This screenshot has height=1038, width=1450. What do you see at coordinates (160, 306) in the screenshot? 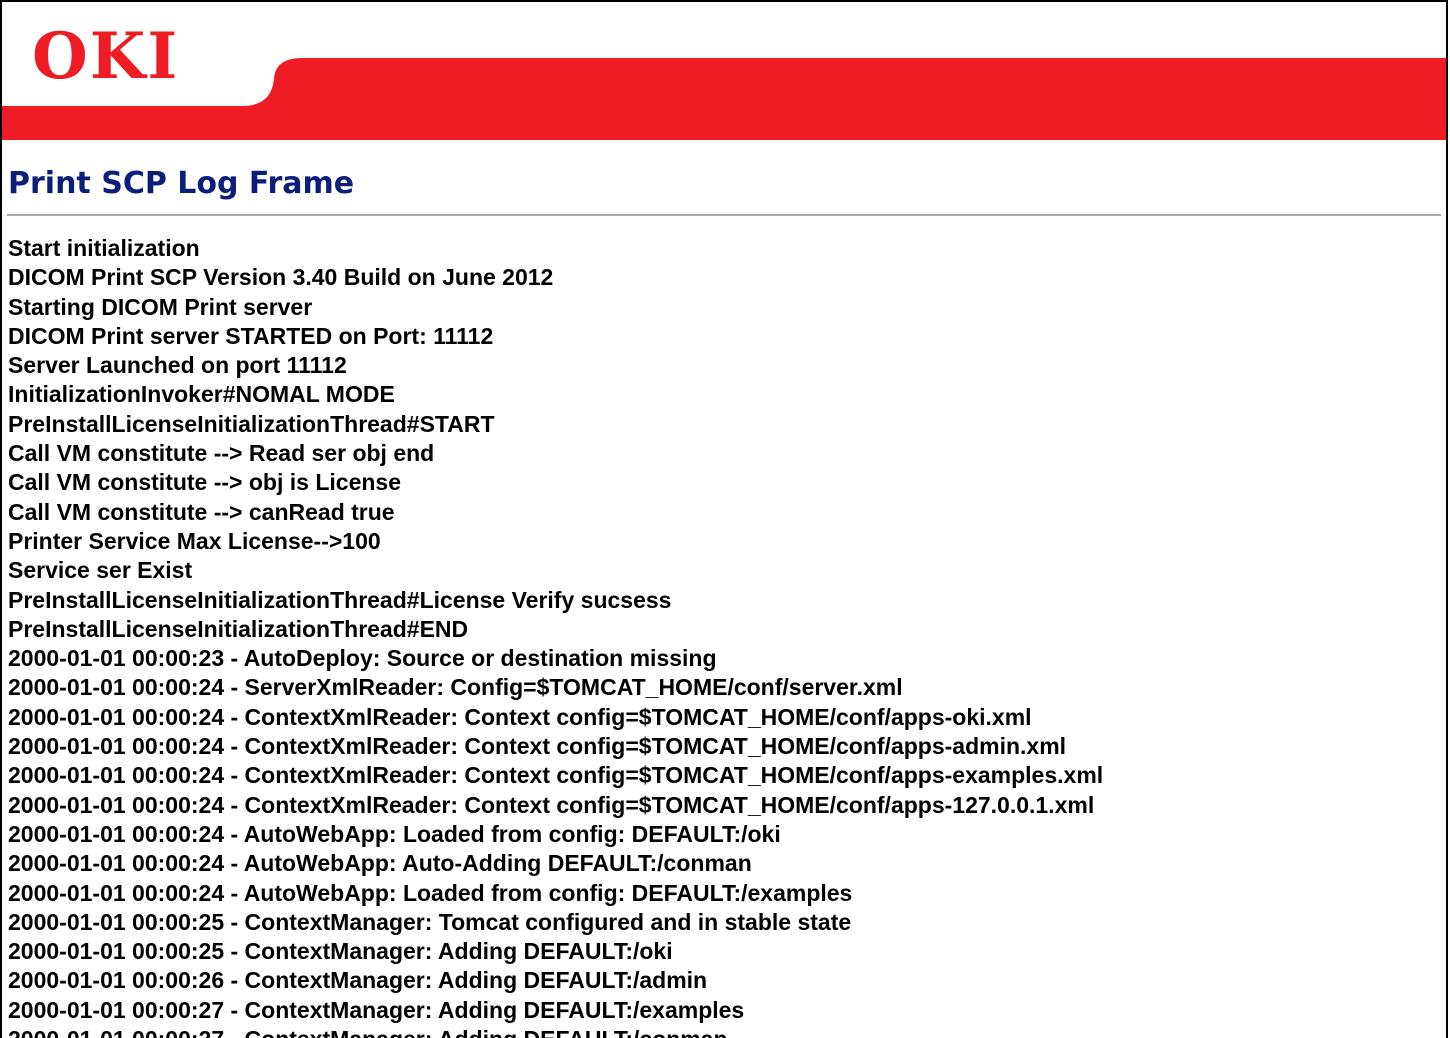
I see `log-line: Starting DICOM Print server` at bounding box center [160, 306].